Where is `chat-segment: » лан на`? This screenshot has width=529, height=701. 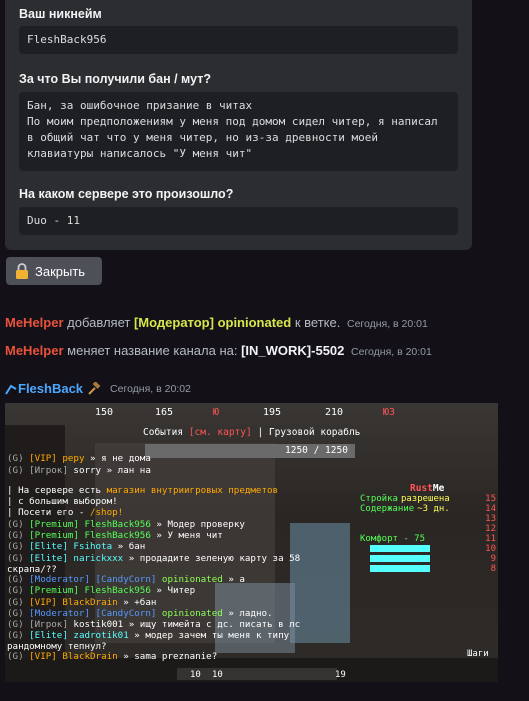 chat-segment: » лан на is located at coordinates (128, 470).